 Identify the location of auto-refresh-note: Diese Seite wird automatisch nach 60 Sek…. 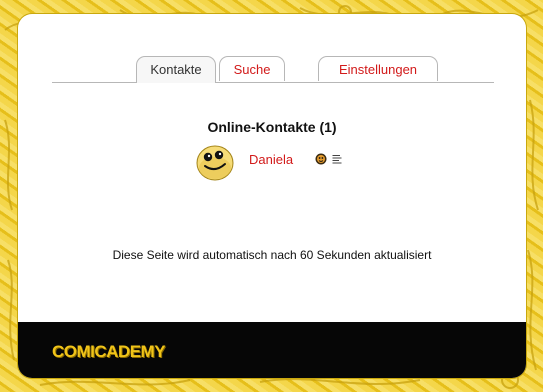
(272, 255).